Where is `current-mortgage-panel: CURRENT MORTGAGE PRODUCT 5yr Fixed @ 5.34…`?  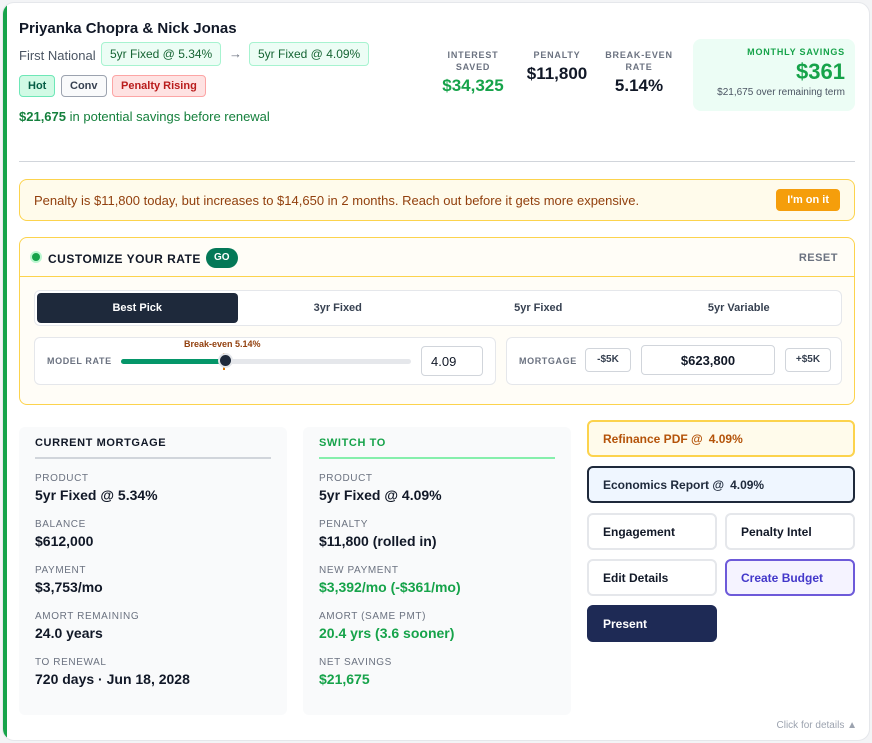
current-mortgage-panel: CURRENT MORTGAGE PRODUCT 5yr Fixed @ 5.34… is located at coordinates (153, 571).